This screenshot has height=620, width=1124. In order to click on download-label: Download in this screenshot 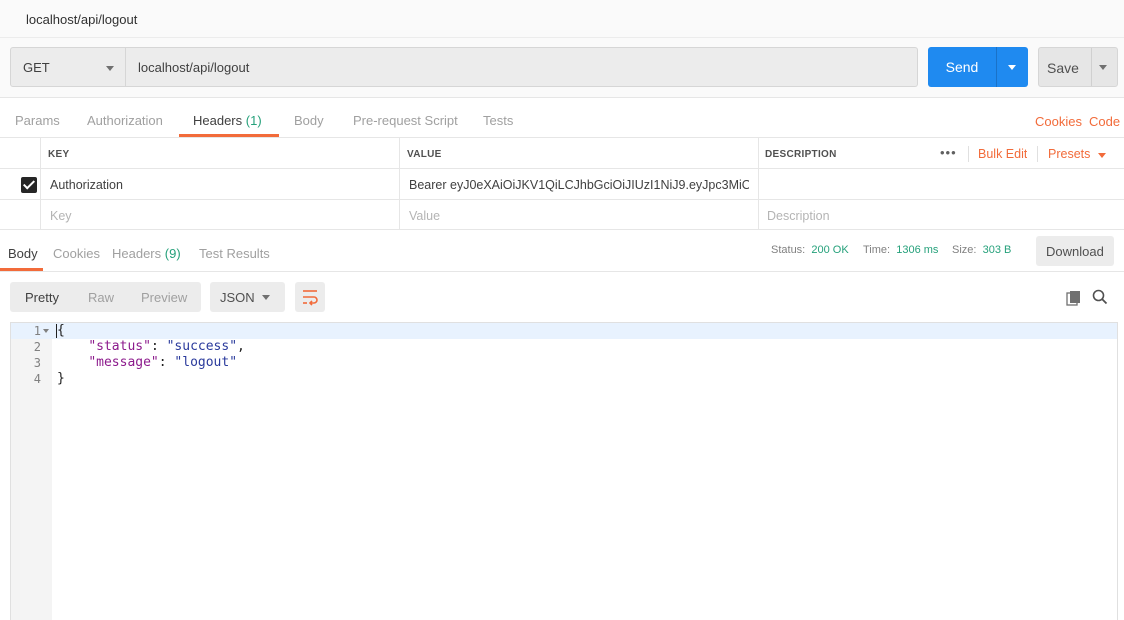, I will do `click(1075, 251)`.